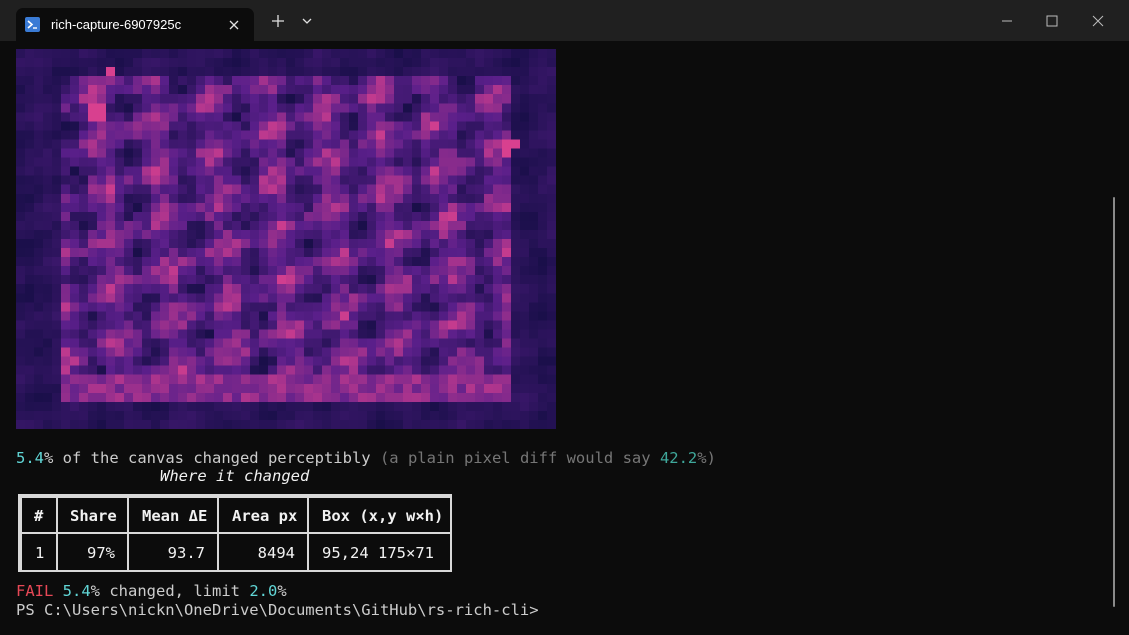 The width and height of the screenshot is (1129, 635). Describe the element at coordinates (173, 552) in the screenshot. I see `table-cell: 93.7` at that location.